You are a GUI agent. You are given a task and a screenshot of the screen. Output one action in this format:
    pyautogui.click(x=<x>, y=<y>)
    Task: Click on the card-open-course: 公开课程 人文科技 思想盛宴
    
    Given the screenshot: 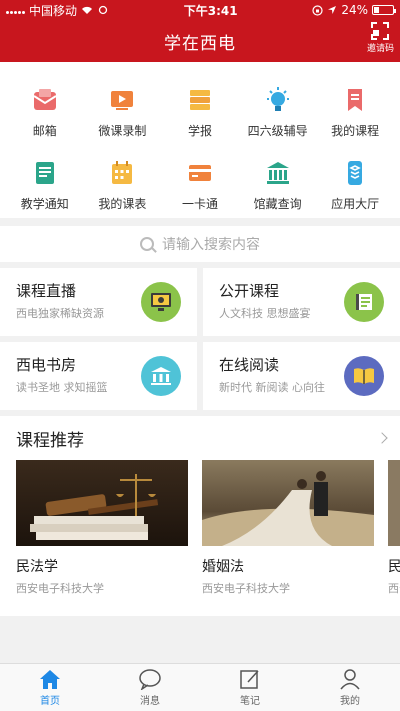 What is the action you would take?
    pyautogui.click(x=301, y=302)
    